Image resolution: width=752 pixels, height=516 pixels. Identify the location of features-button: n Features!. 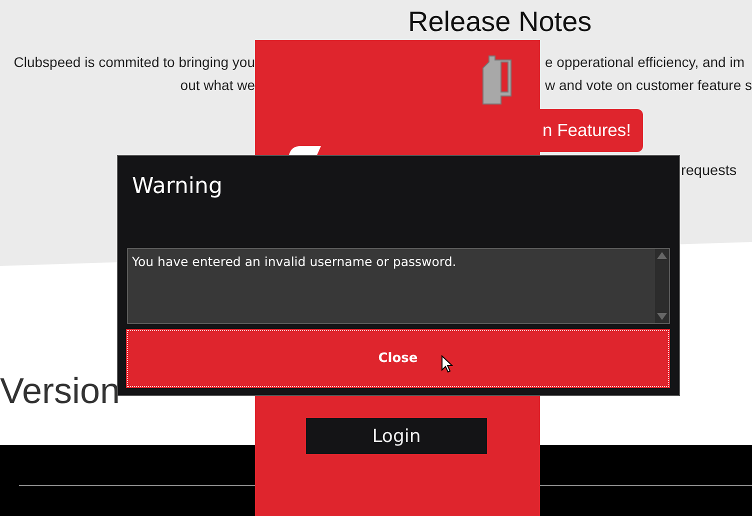
(591, 130).